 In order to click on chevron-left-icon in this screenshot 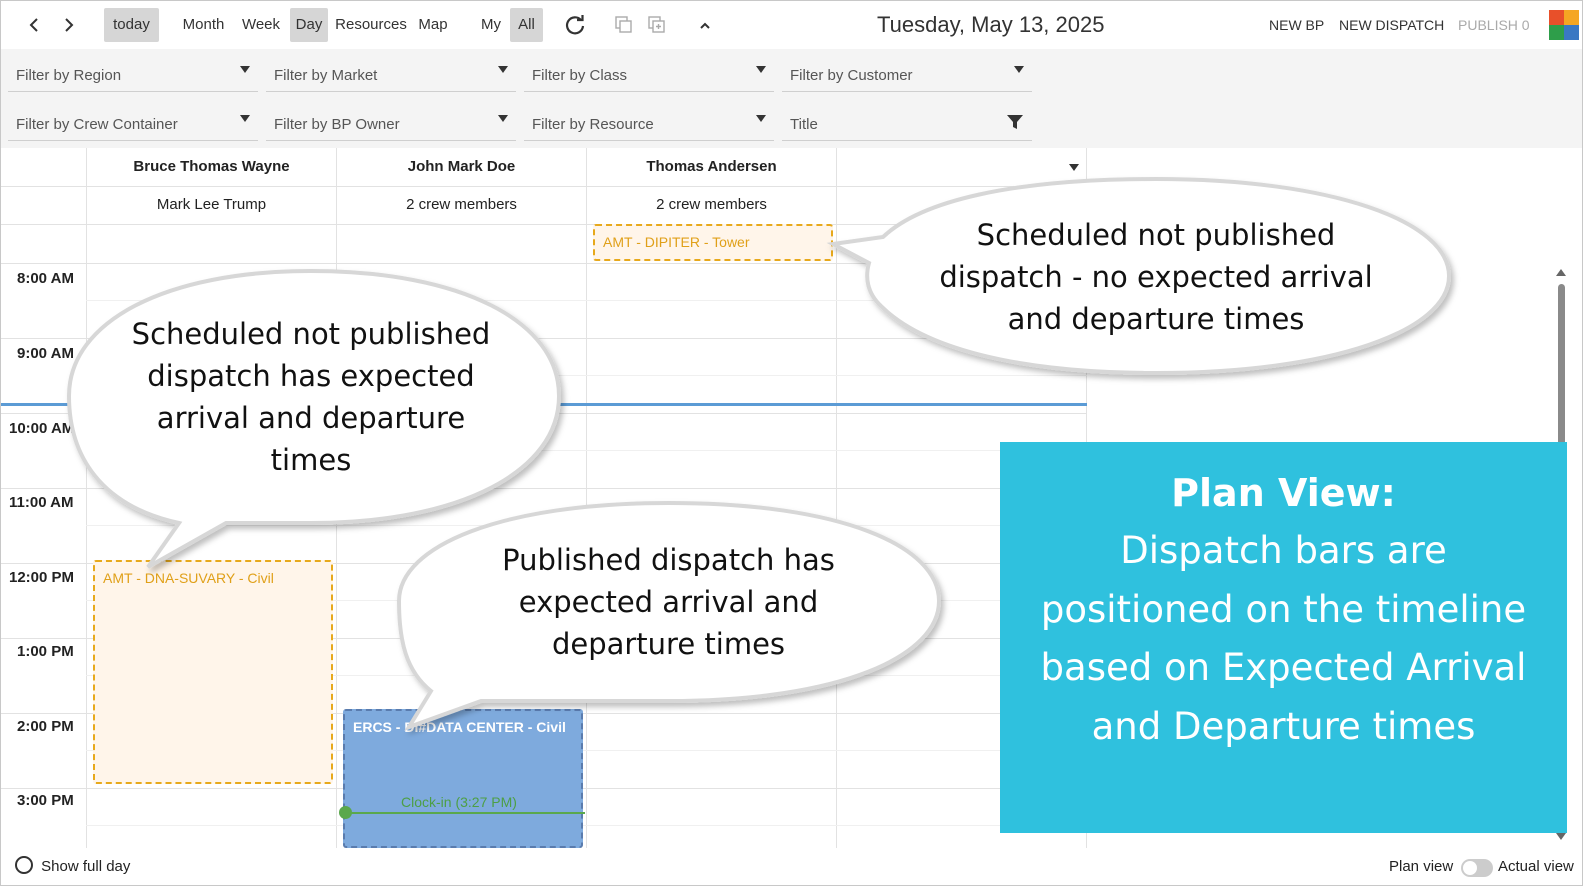, I will do `click(35, 25)`.